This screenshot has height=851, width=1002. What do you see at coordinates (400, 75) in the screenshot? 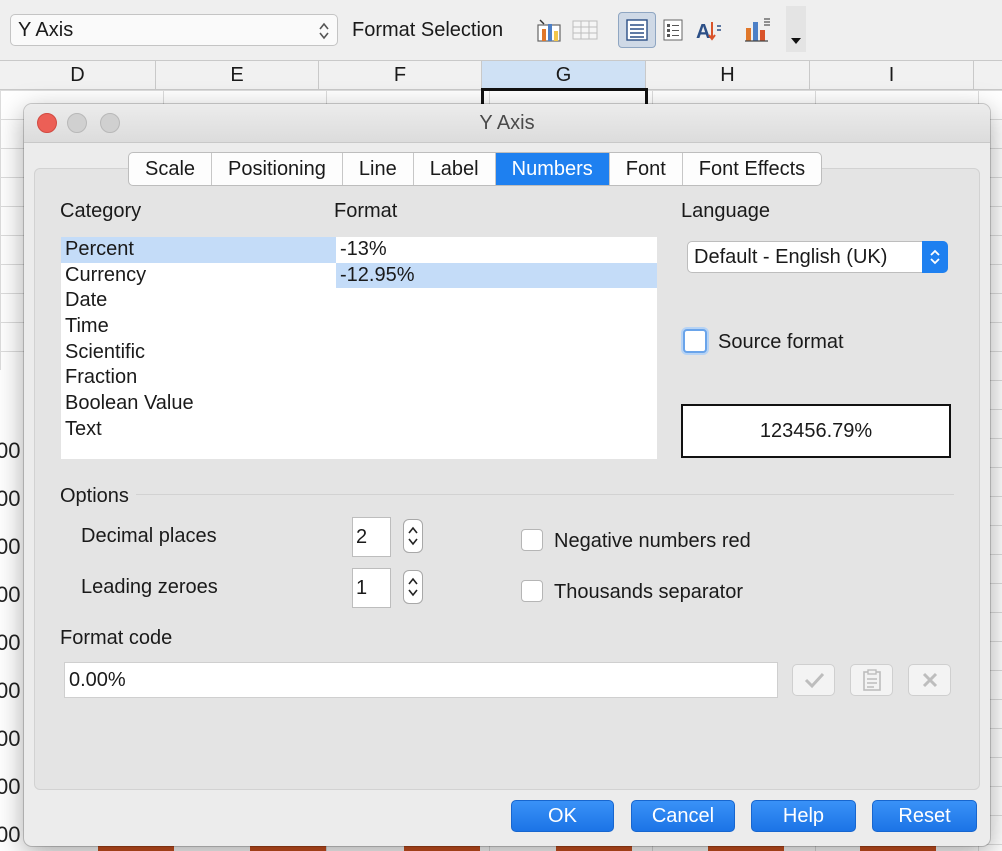
I see `column-header-f: F` at bounding box center [400, 75].